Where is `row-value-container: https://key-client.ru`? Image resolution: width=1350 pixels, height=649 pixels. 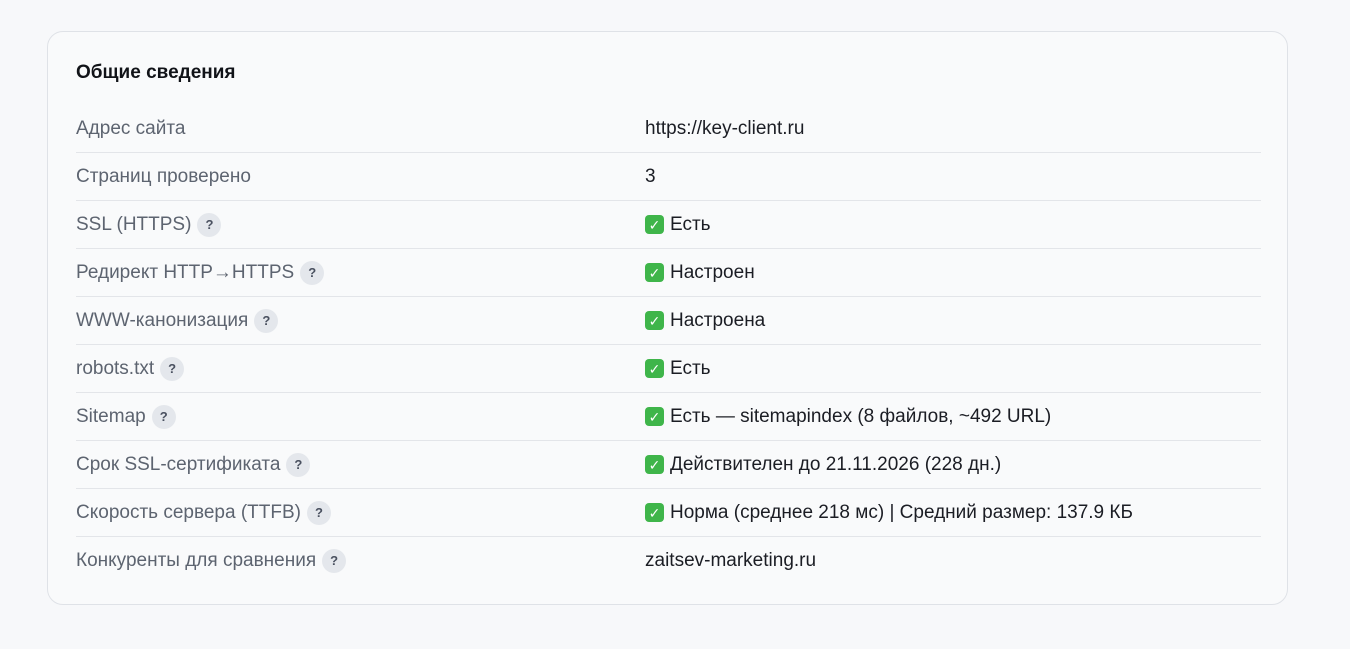 row-value-container: https://key-client.ru is located at coordinates (953, 129).